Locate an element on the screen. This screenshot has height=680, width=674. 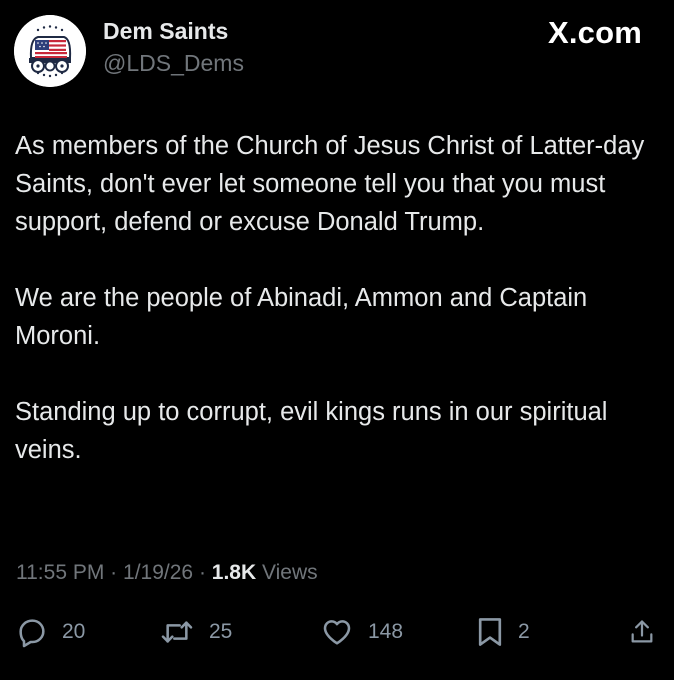
repost-button: 25 is located at coordinates (195, 632).